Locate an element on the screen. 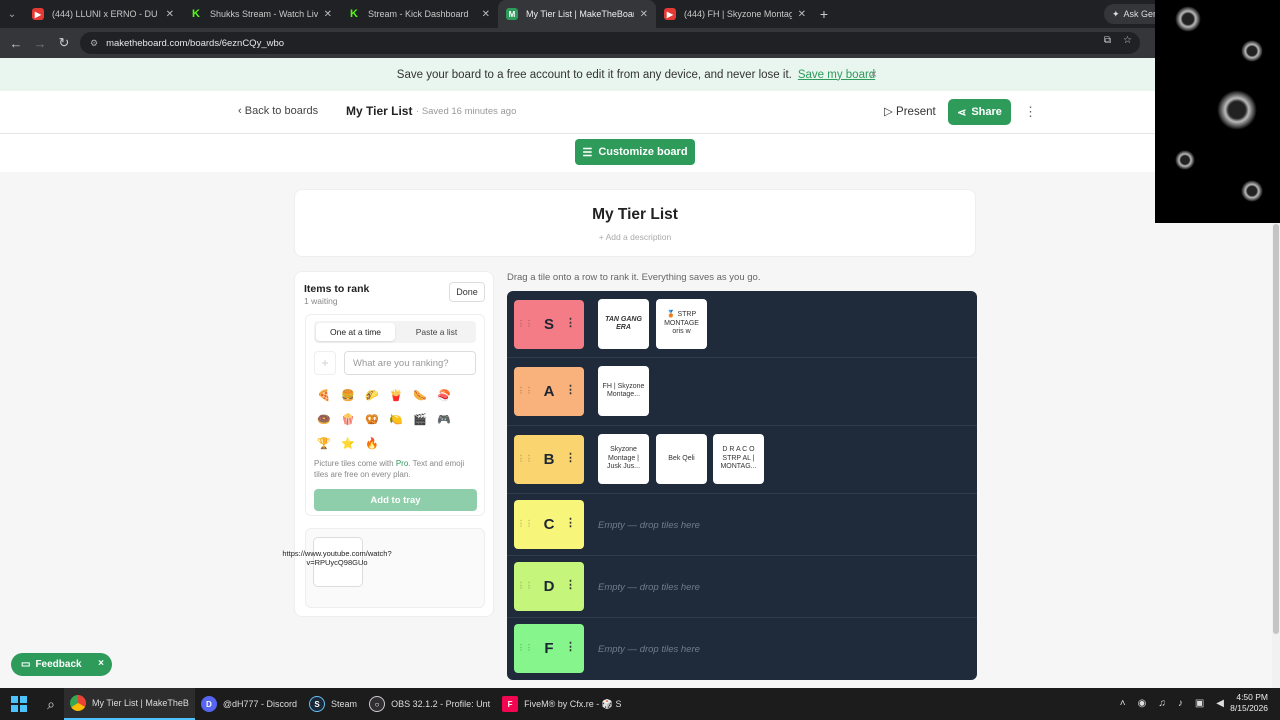 Image resolution: width=1280 pixels, height=720 pixels. emoji-option: 🏆 is located at coordinates (324, 443).